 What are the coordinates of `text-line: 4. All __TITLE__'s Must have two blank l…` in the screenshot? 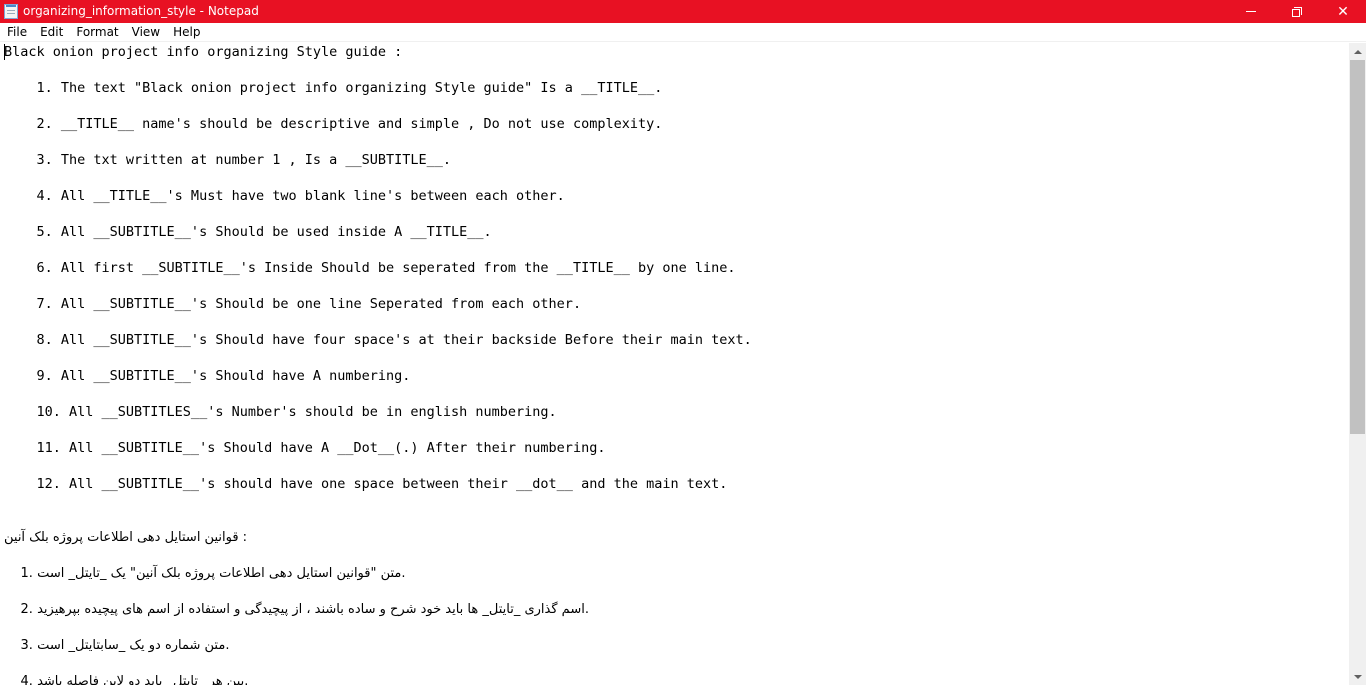 It's located at (284, 196).